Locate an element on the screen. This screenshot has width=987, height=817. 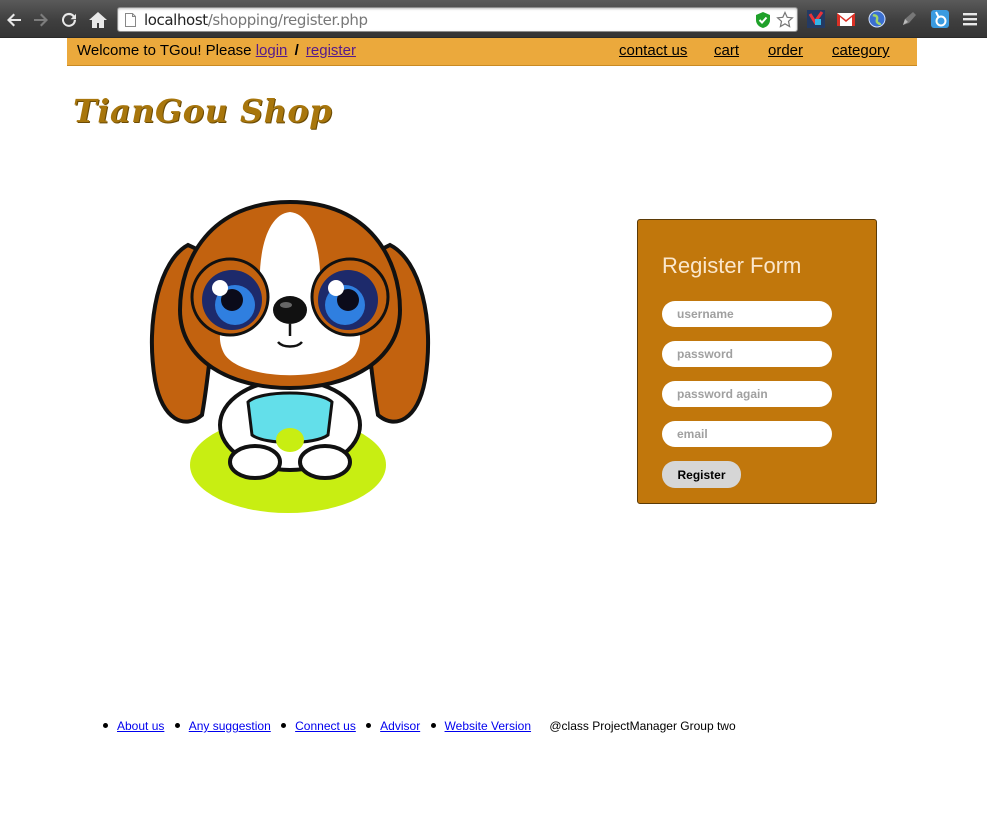
register-form-title: Register Form is located at coordinates (732, 265).